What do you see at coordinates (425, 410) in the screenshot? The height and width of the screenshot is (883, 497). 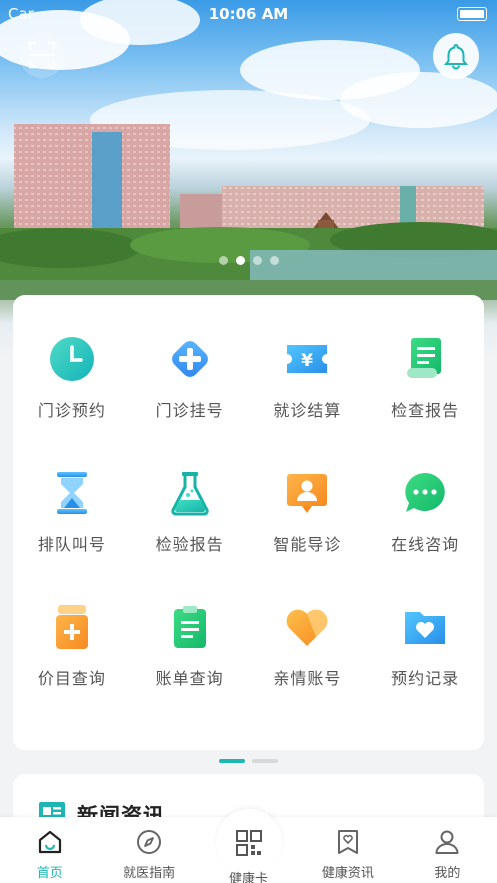 I see `grid-item-label: 检查报告` at bounding box center [425, 410].